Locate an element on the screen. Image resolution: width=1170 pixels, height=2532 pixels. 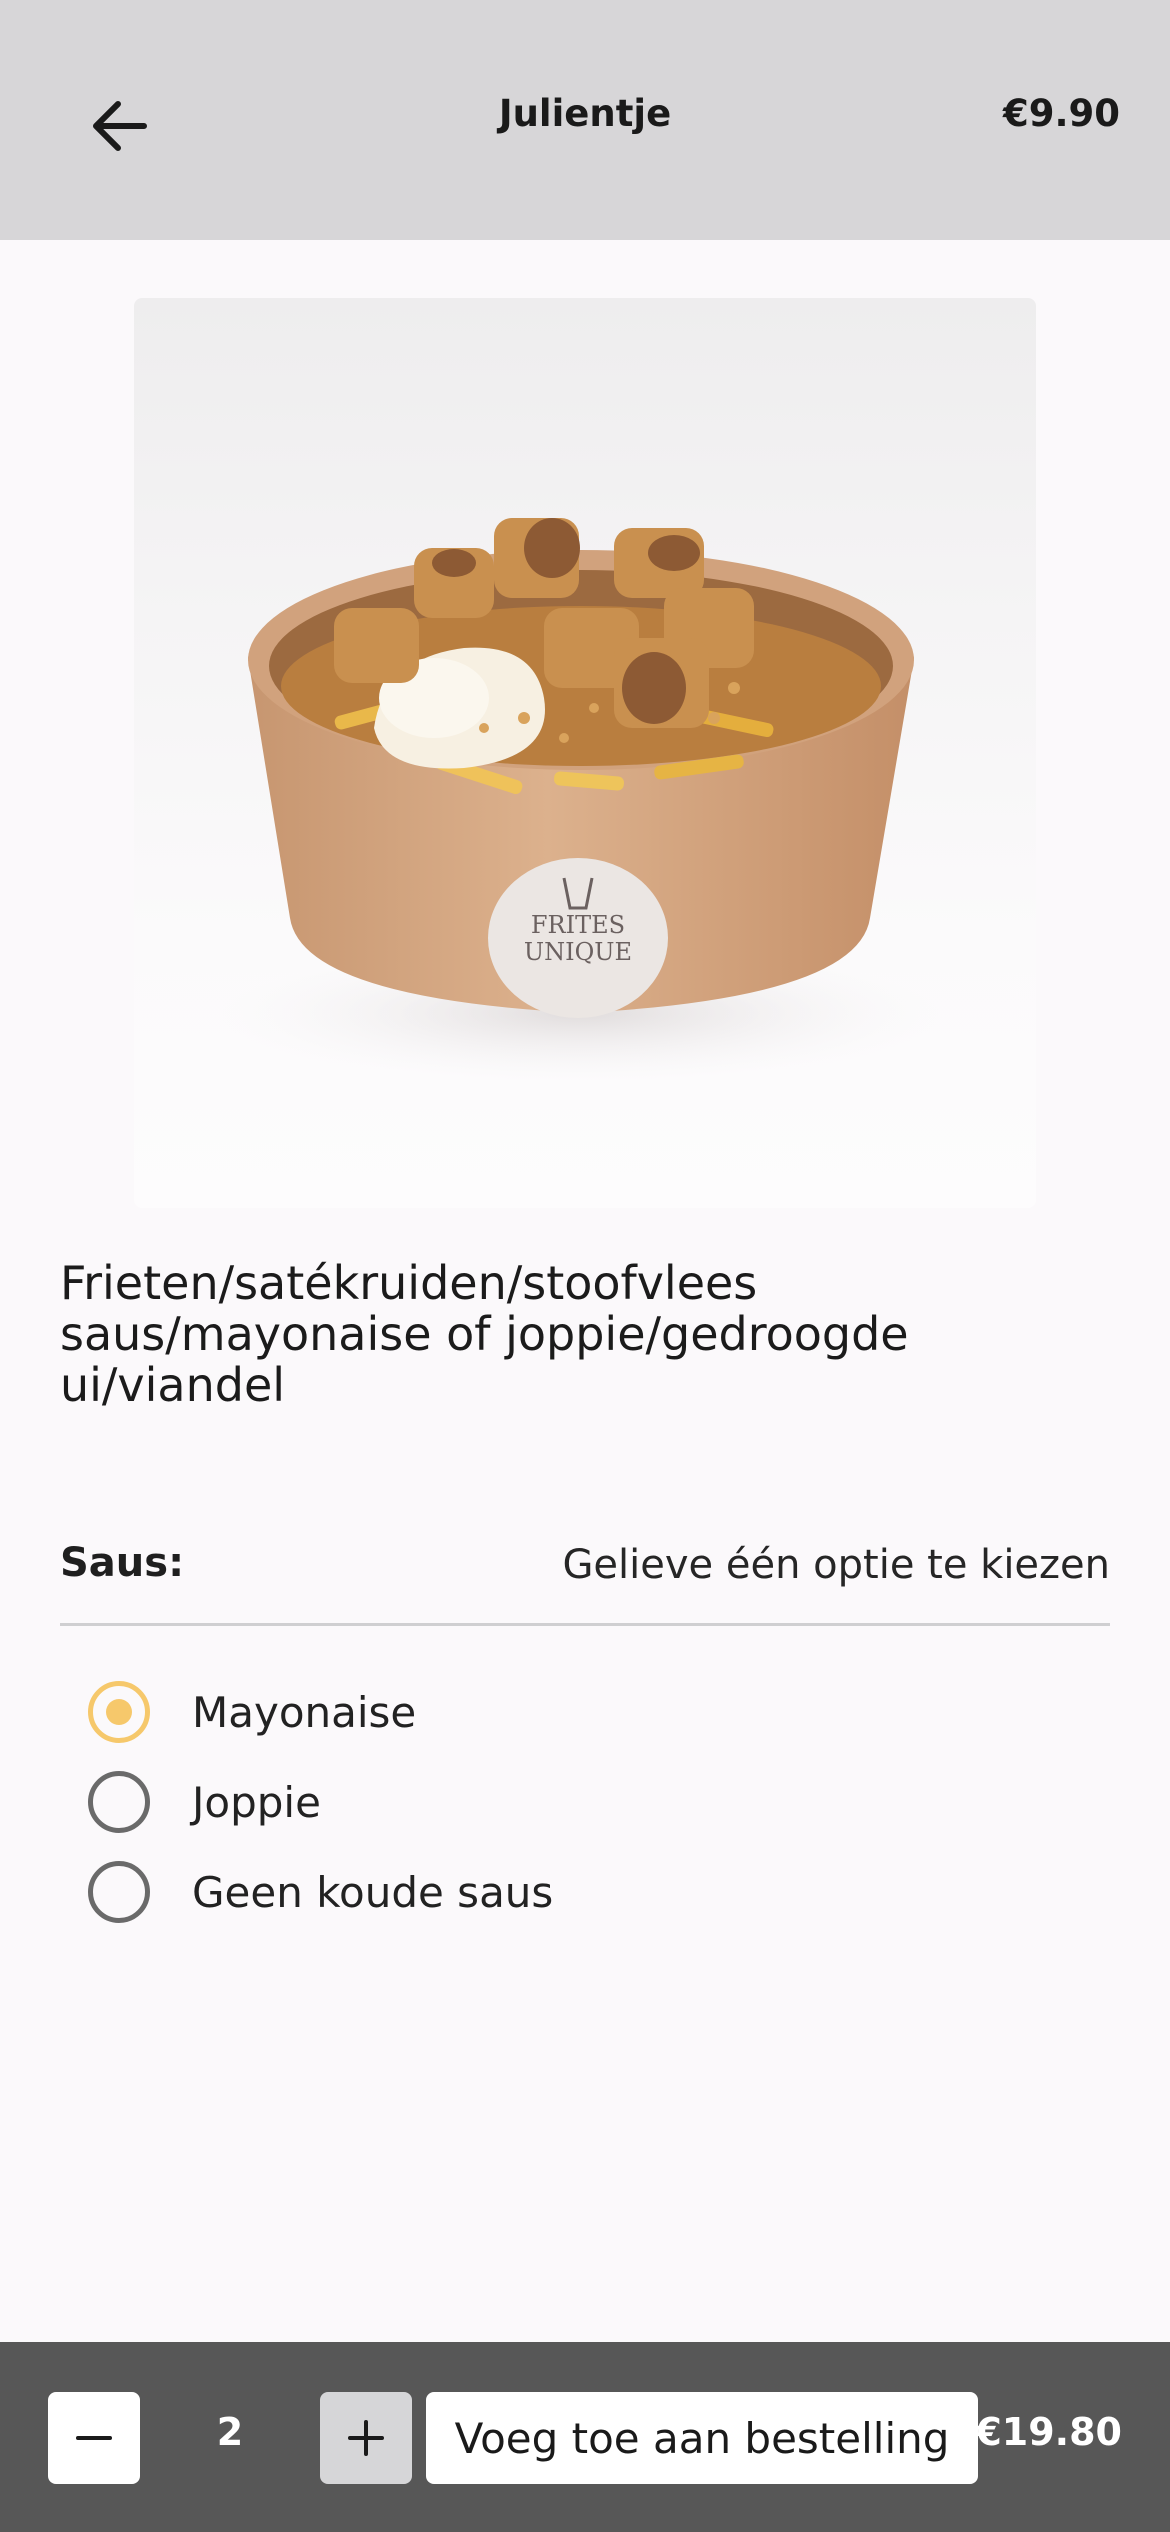
option-group-header: Saus: Gelieve één optie te kiezen is located at coordinates (585, 1583).